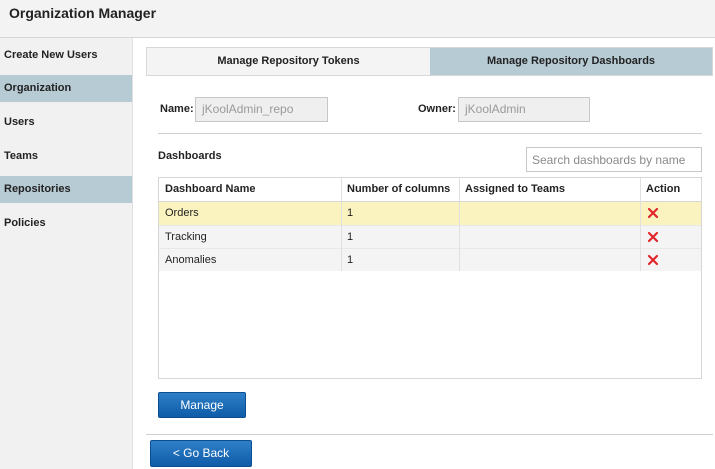 This screenshot has width=715, height=469. Describe the element at coordinates (670, 190) in the screenshot. I see `column-header-action: Action` at that location.